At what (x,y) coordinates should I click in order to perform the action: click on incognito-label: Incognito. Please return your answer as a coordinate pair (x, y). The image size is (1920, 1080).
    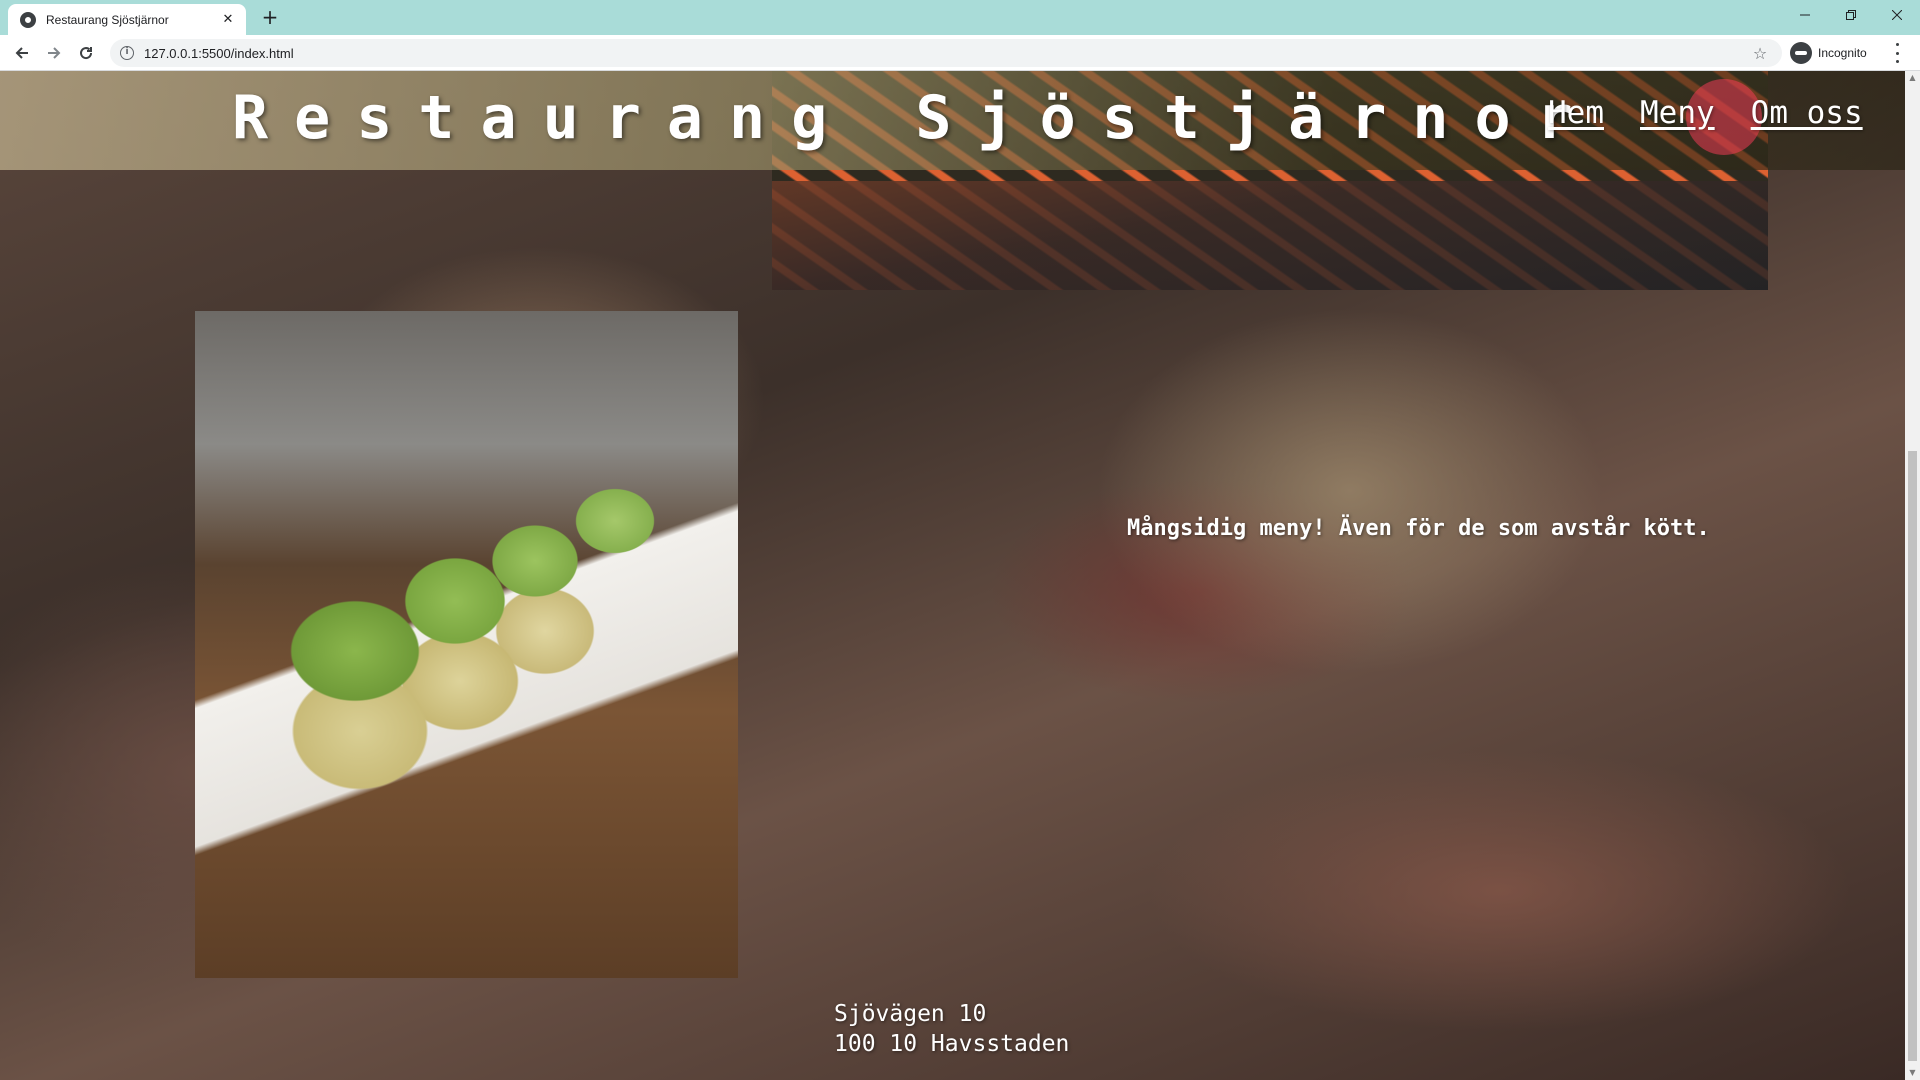
    Looking at the image, I should click on (1842, 53).